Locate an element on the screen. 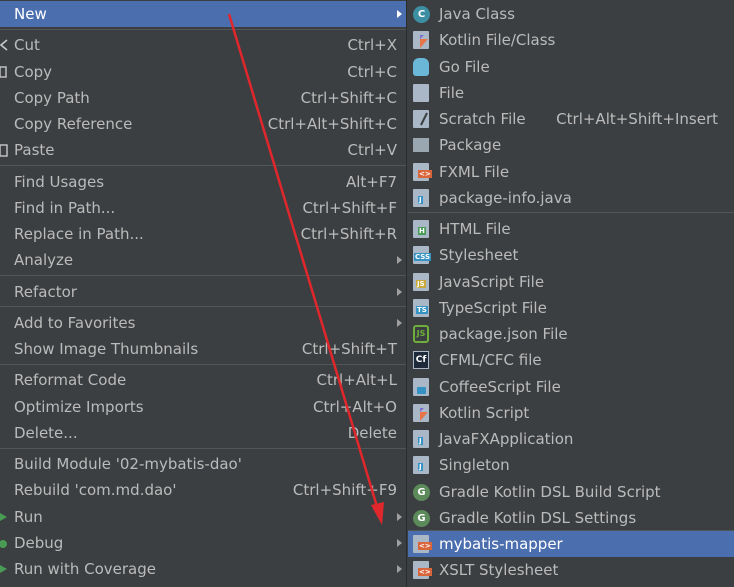 This screenshot has width=734, height=587. submenu-item-singleton: J Singleton is located at coordinates (571, 465).